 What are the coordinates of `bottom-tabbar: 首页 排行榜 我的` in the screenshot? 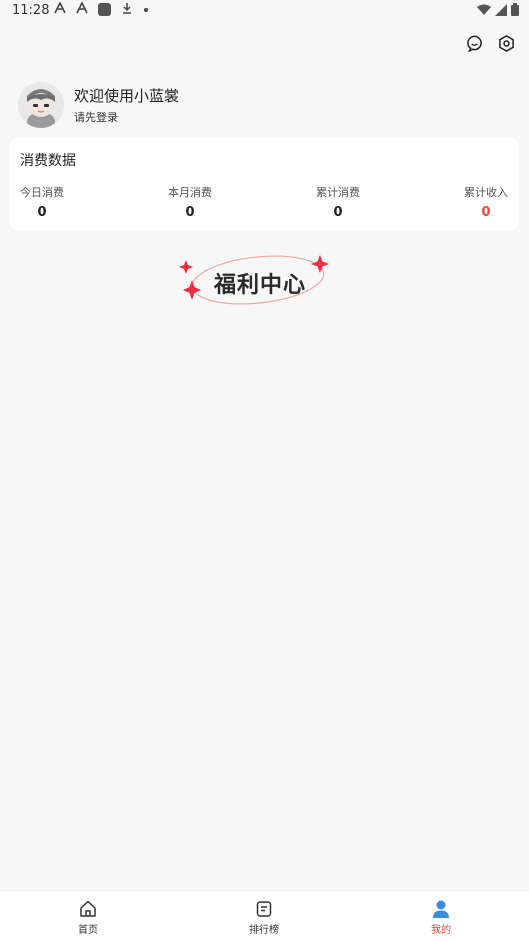 It's located at (264, 915).